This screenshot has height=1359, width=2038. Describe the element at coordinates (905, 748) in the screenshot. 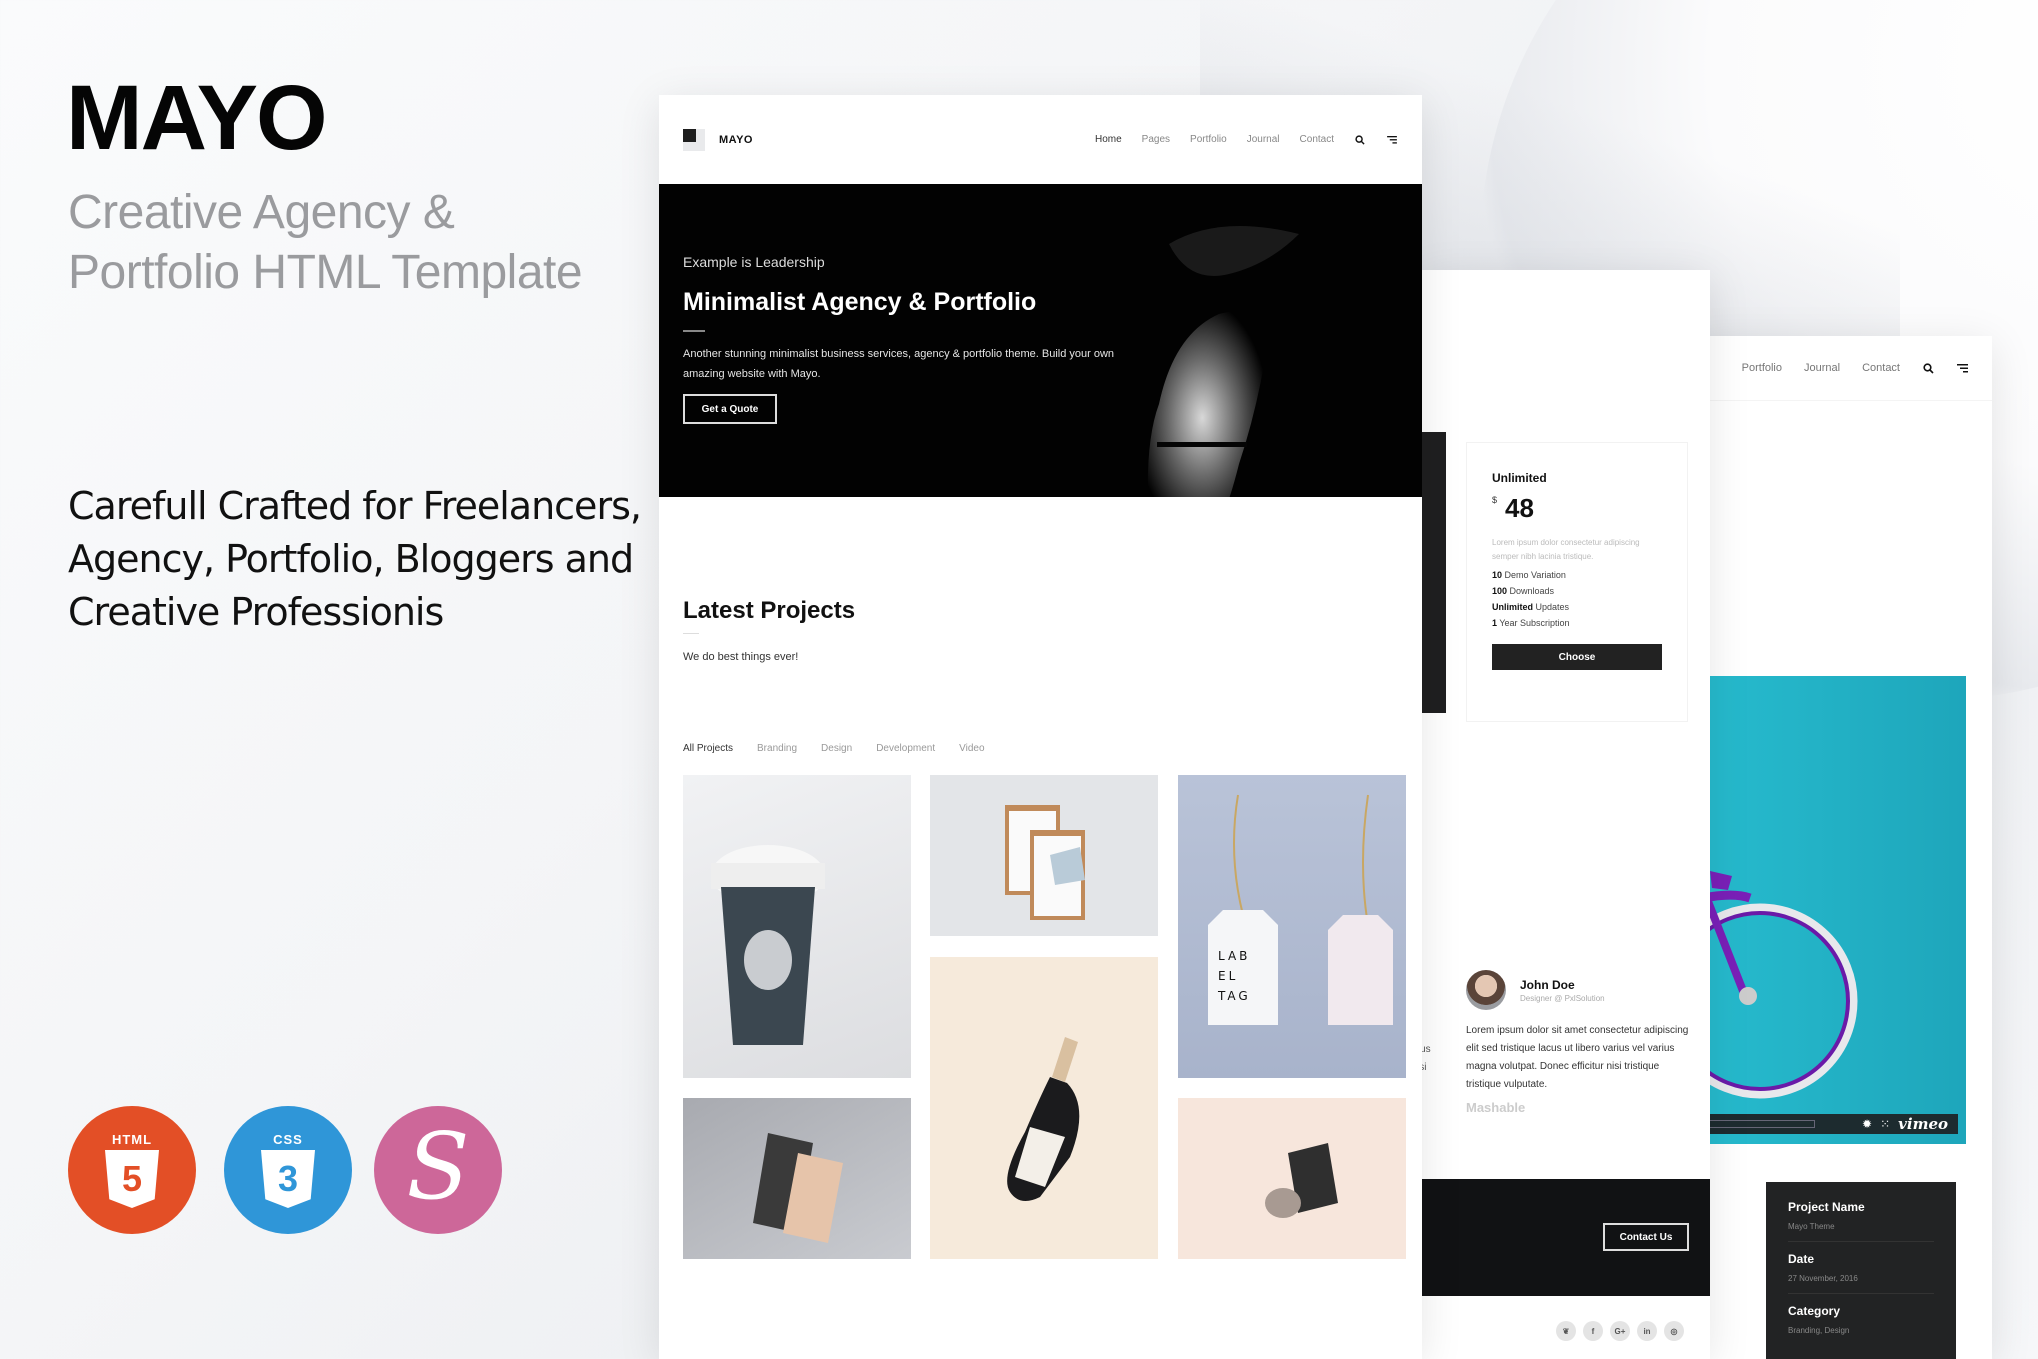

I see `filter-development: Development` at that location.